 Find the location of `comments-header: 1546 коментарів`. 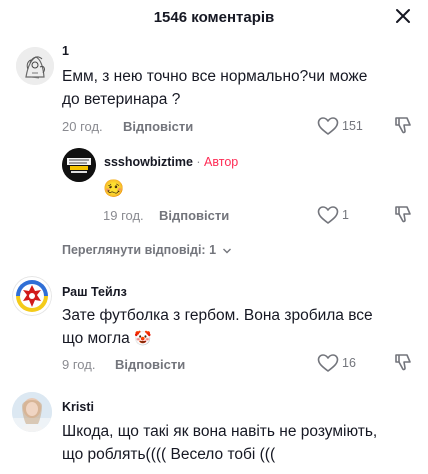

comments-header: 1546 коментарів is located at coordinates (214, 19).